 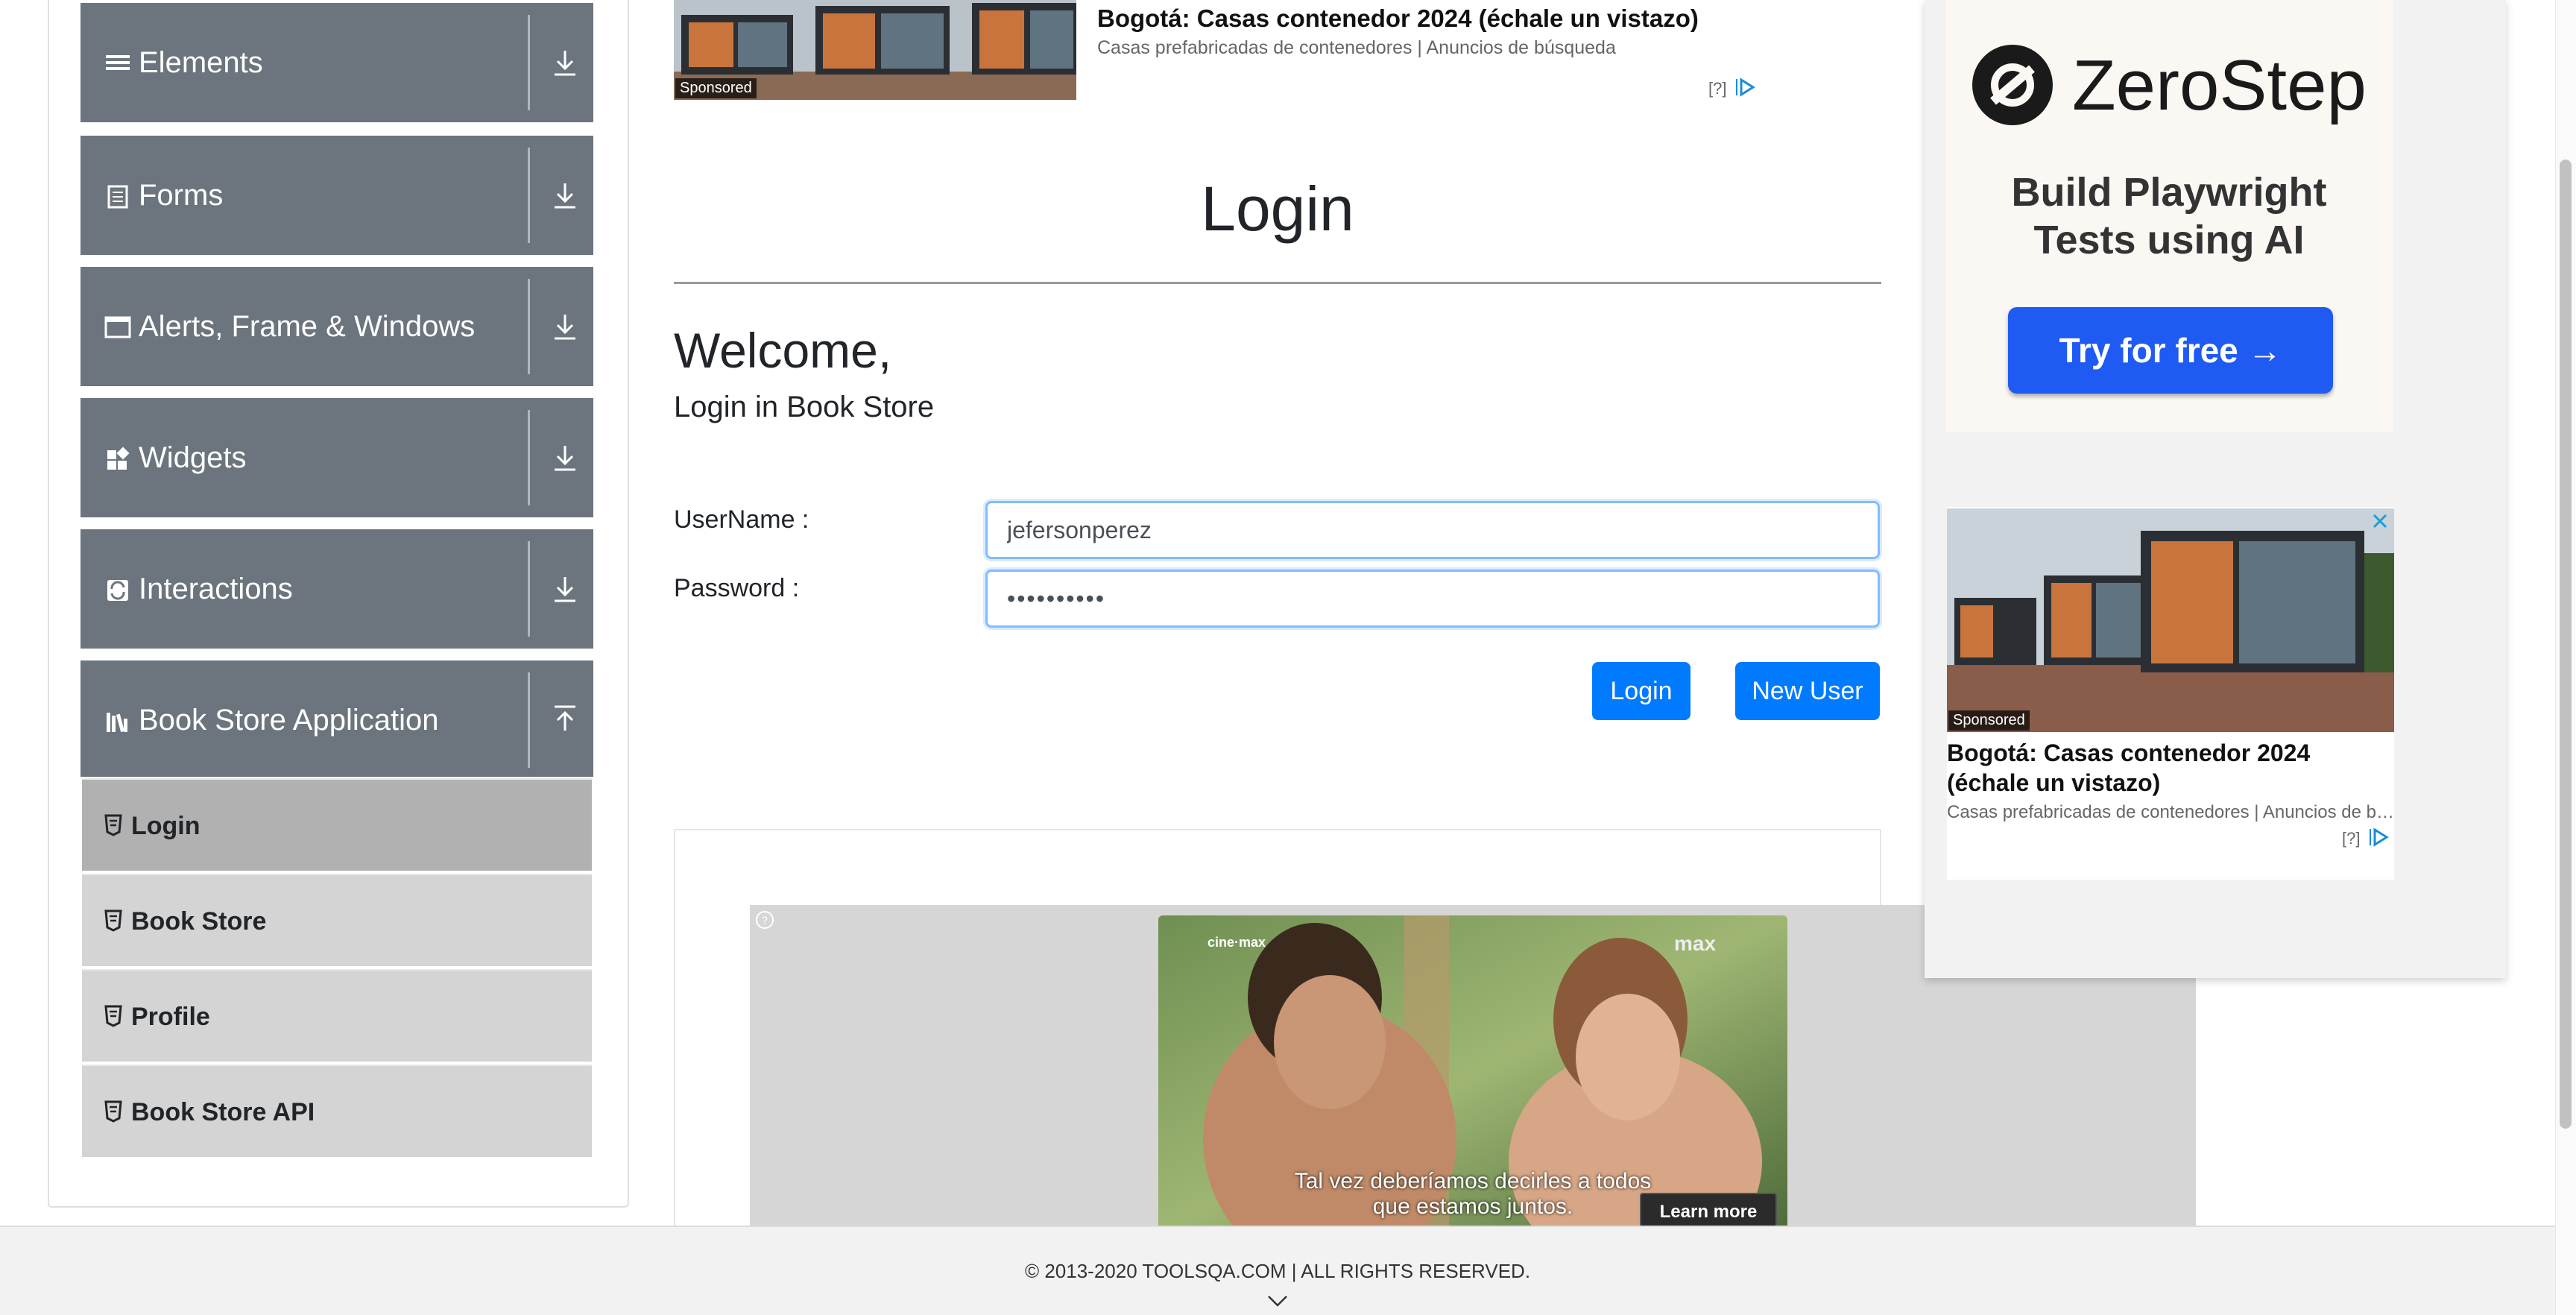 What do you see at coordinates (2380, 521) in the screenshot?
I see `close-icon` at bounding box center [2380, 521].